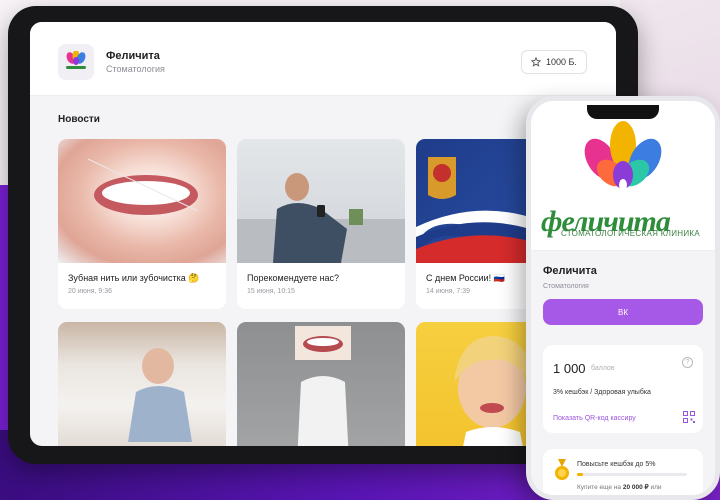  What do you see at coordinates (562, 469) in the screenshot?
I see `medal-icon` at bounding box center [562, 469].